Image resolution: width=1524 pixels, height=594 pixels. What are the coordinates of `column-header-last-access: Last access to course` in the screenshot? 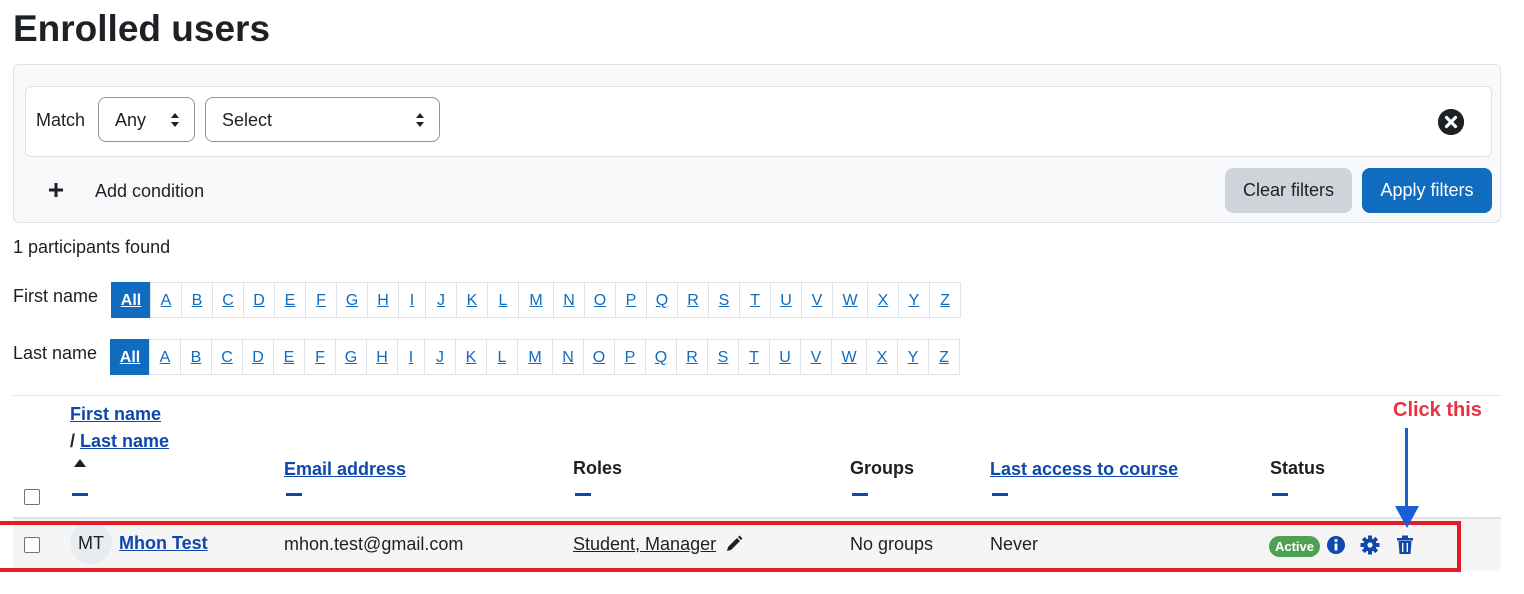 It's located at (1084, 469).